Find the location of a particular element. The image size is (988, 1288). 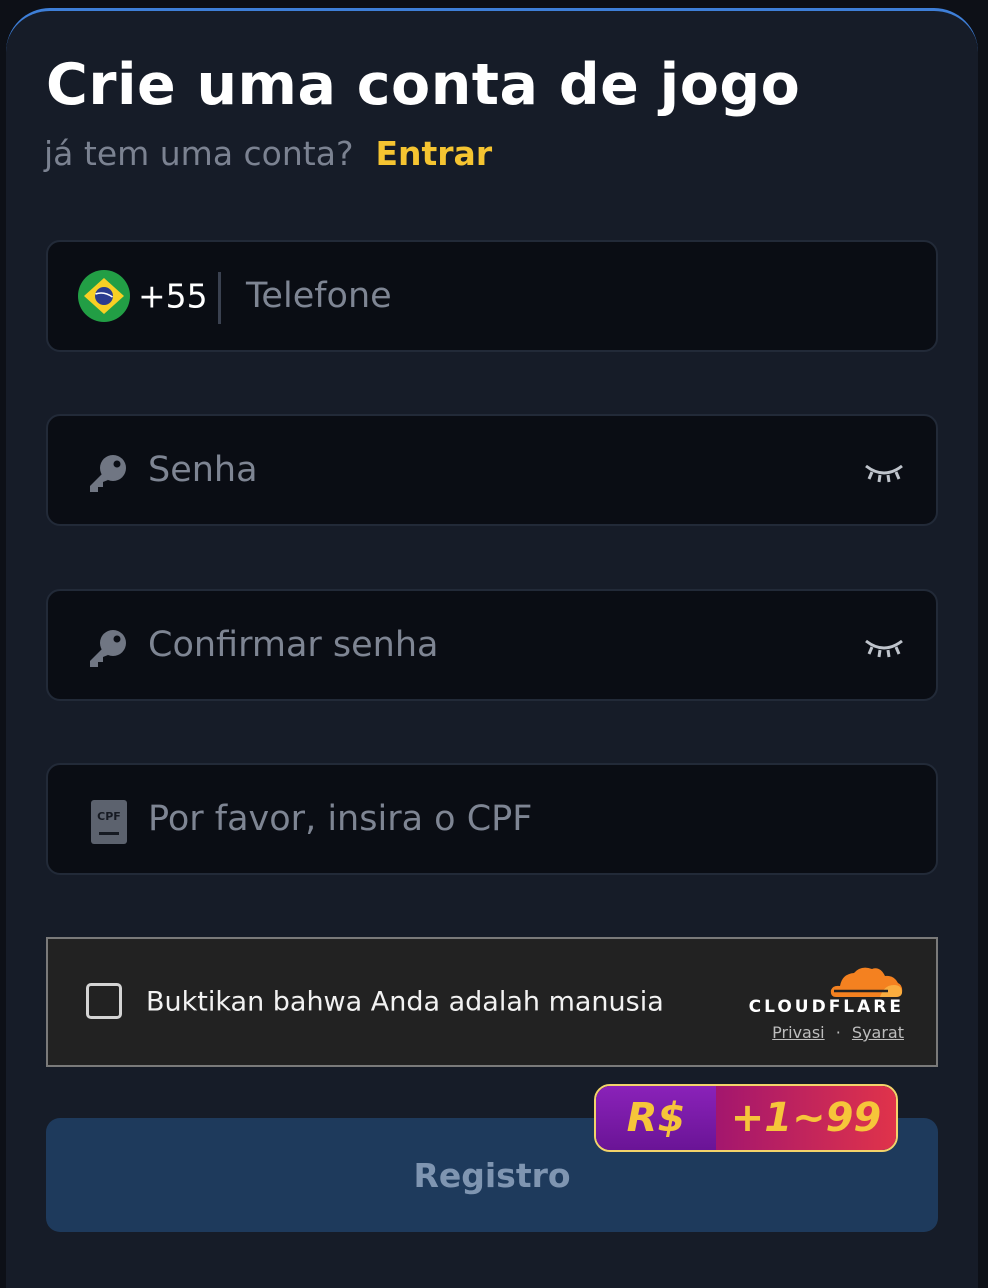

password-field: Senha is located at coordinates (492, 470).